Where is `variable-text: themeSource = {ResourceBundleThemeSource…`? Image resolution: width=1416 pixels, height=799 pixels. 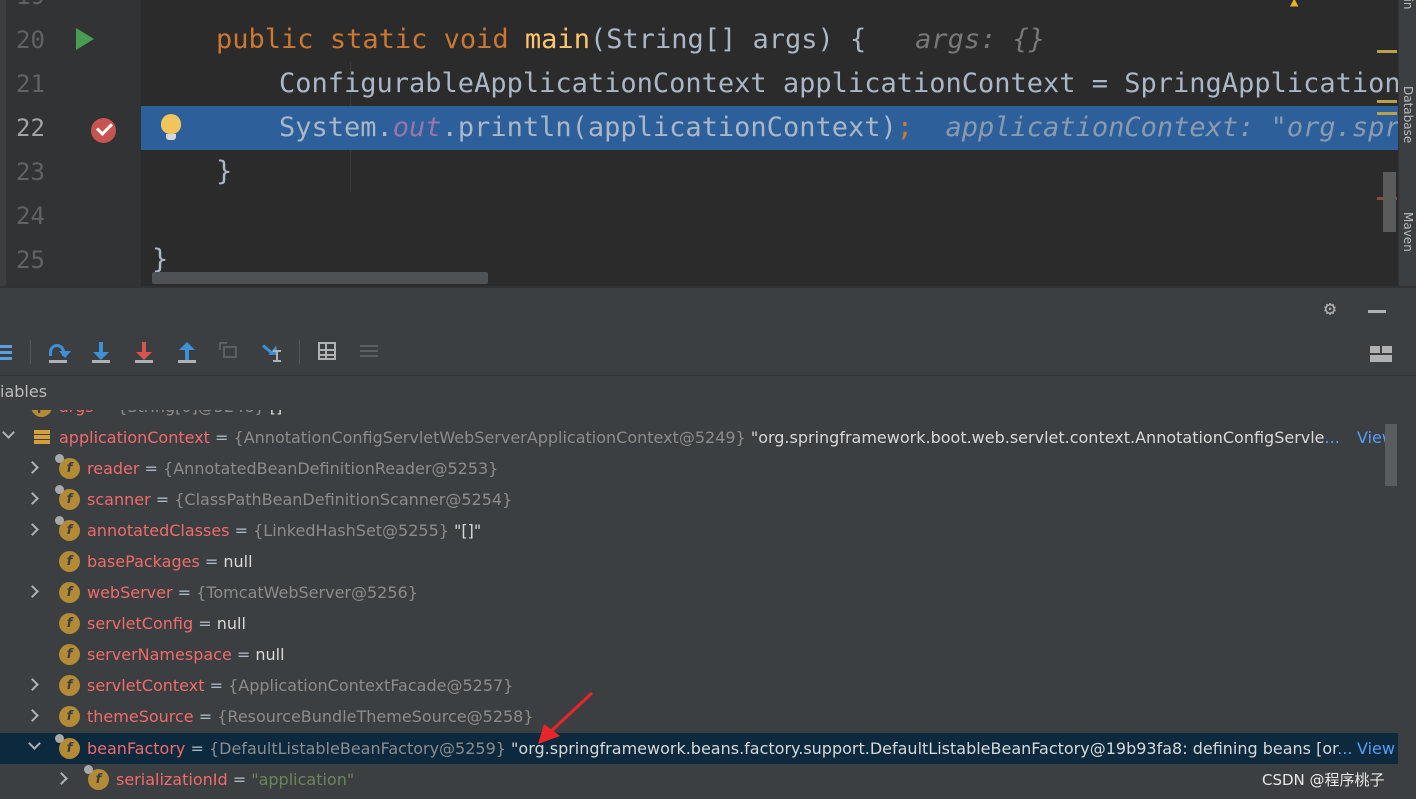 variable-text: themeSource = {ResourceBundleThemeSource… is located at coordinates (310, 716).